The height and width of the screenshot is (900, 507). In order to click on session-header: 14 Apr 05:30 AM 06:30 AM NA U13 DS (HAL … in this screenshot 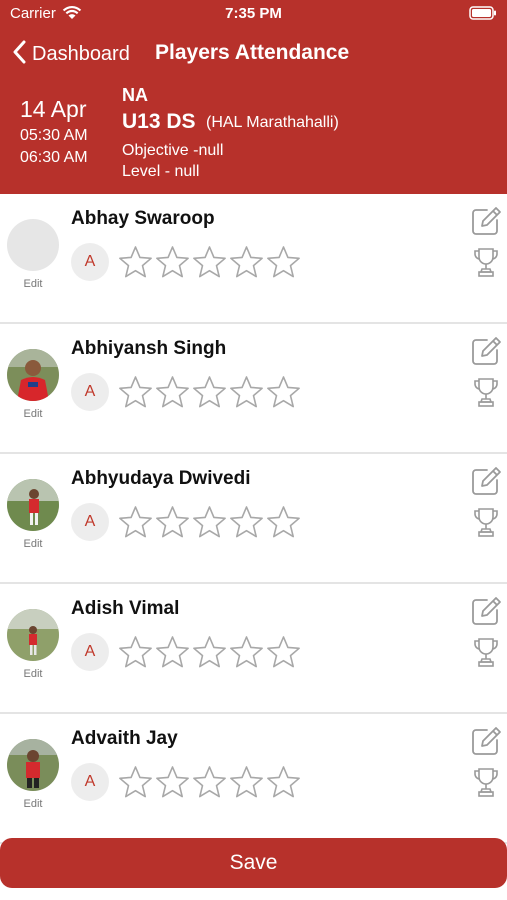, I will do `click(253, 136)`.